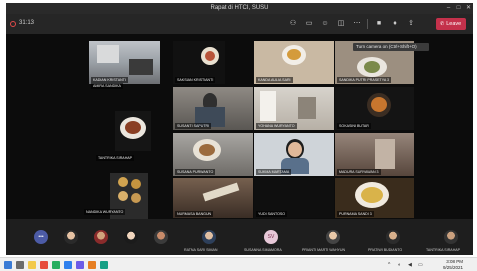 This screenshot has width=477, height=271. I want to click on participant-name: NANDIKA WURYANTO, so click(105, 212).